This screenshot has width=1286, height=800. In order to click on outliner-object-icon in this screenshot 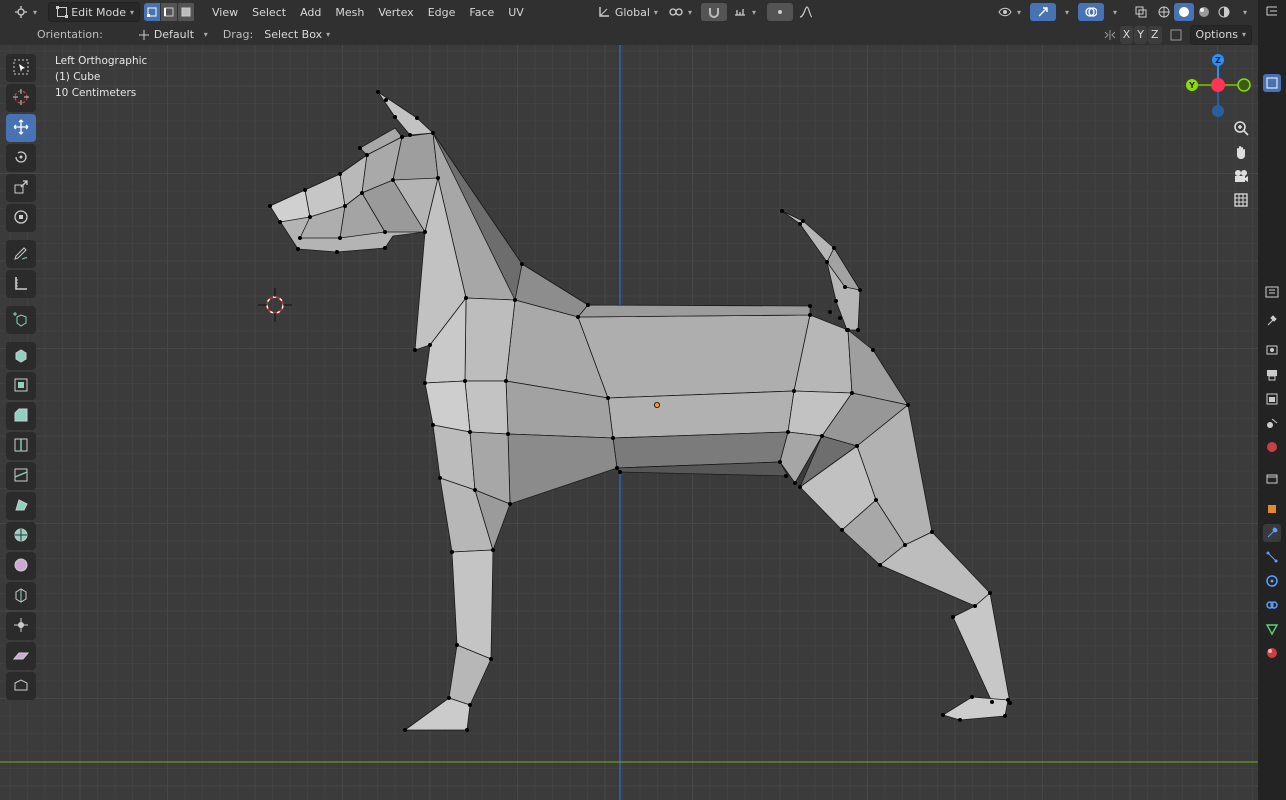, I will do `click(1272, 83)`.